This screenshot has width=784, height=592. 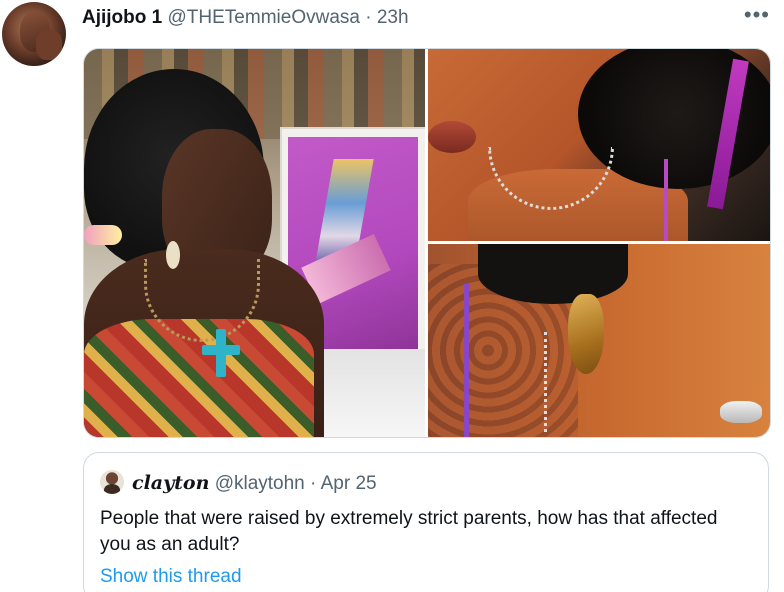 What do you see at coordinates (49, 45) in the screenshot?
I see `avatar-hand` at bounding box center [49, 45].